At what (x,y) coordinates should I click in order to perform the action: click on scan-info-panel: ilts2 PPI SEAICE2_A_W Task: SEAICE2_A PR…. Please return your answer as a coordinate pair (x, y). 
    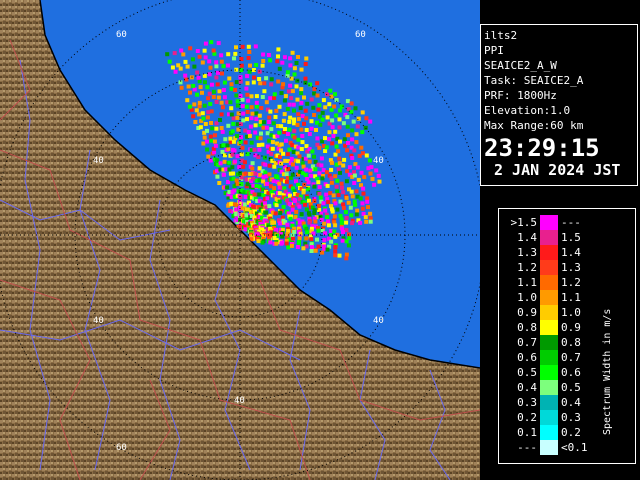
    Looking at the image, I should click on (559, 105).